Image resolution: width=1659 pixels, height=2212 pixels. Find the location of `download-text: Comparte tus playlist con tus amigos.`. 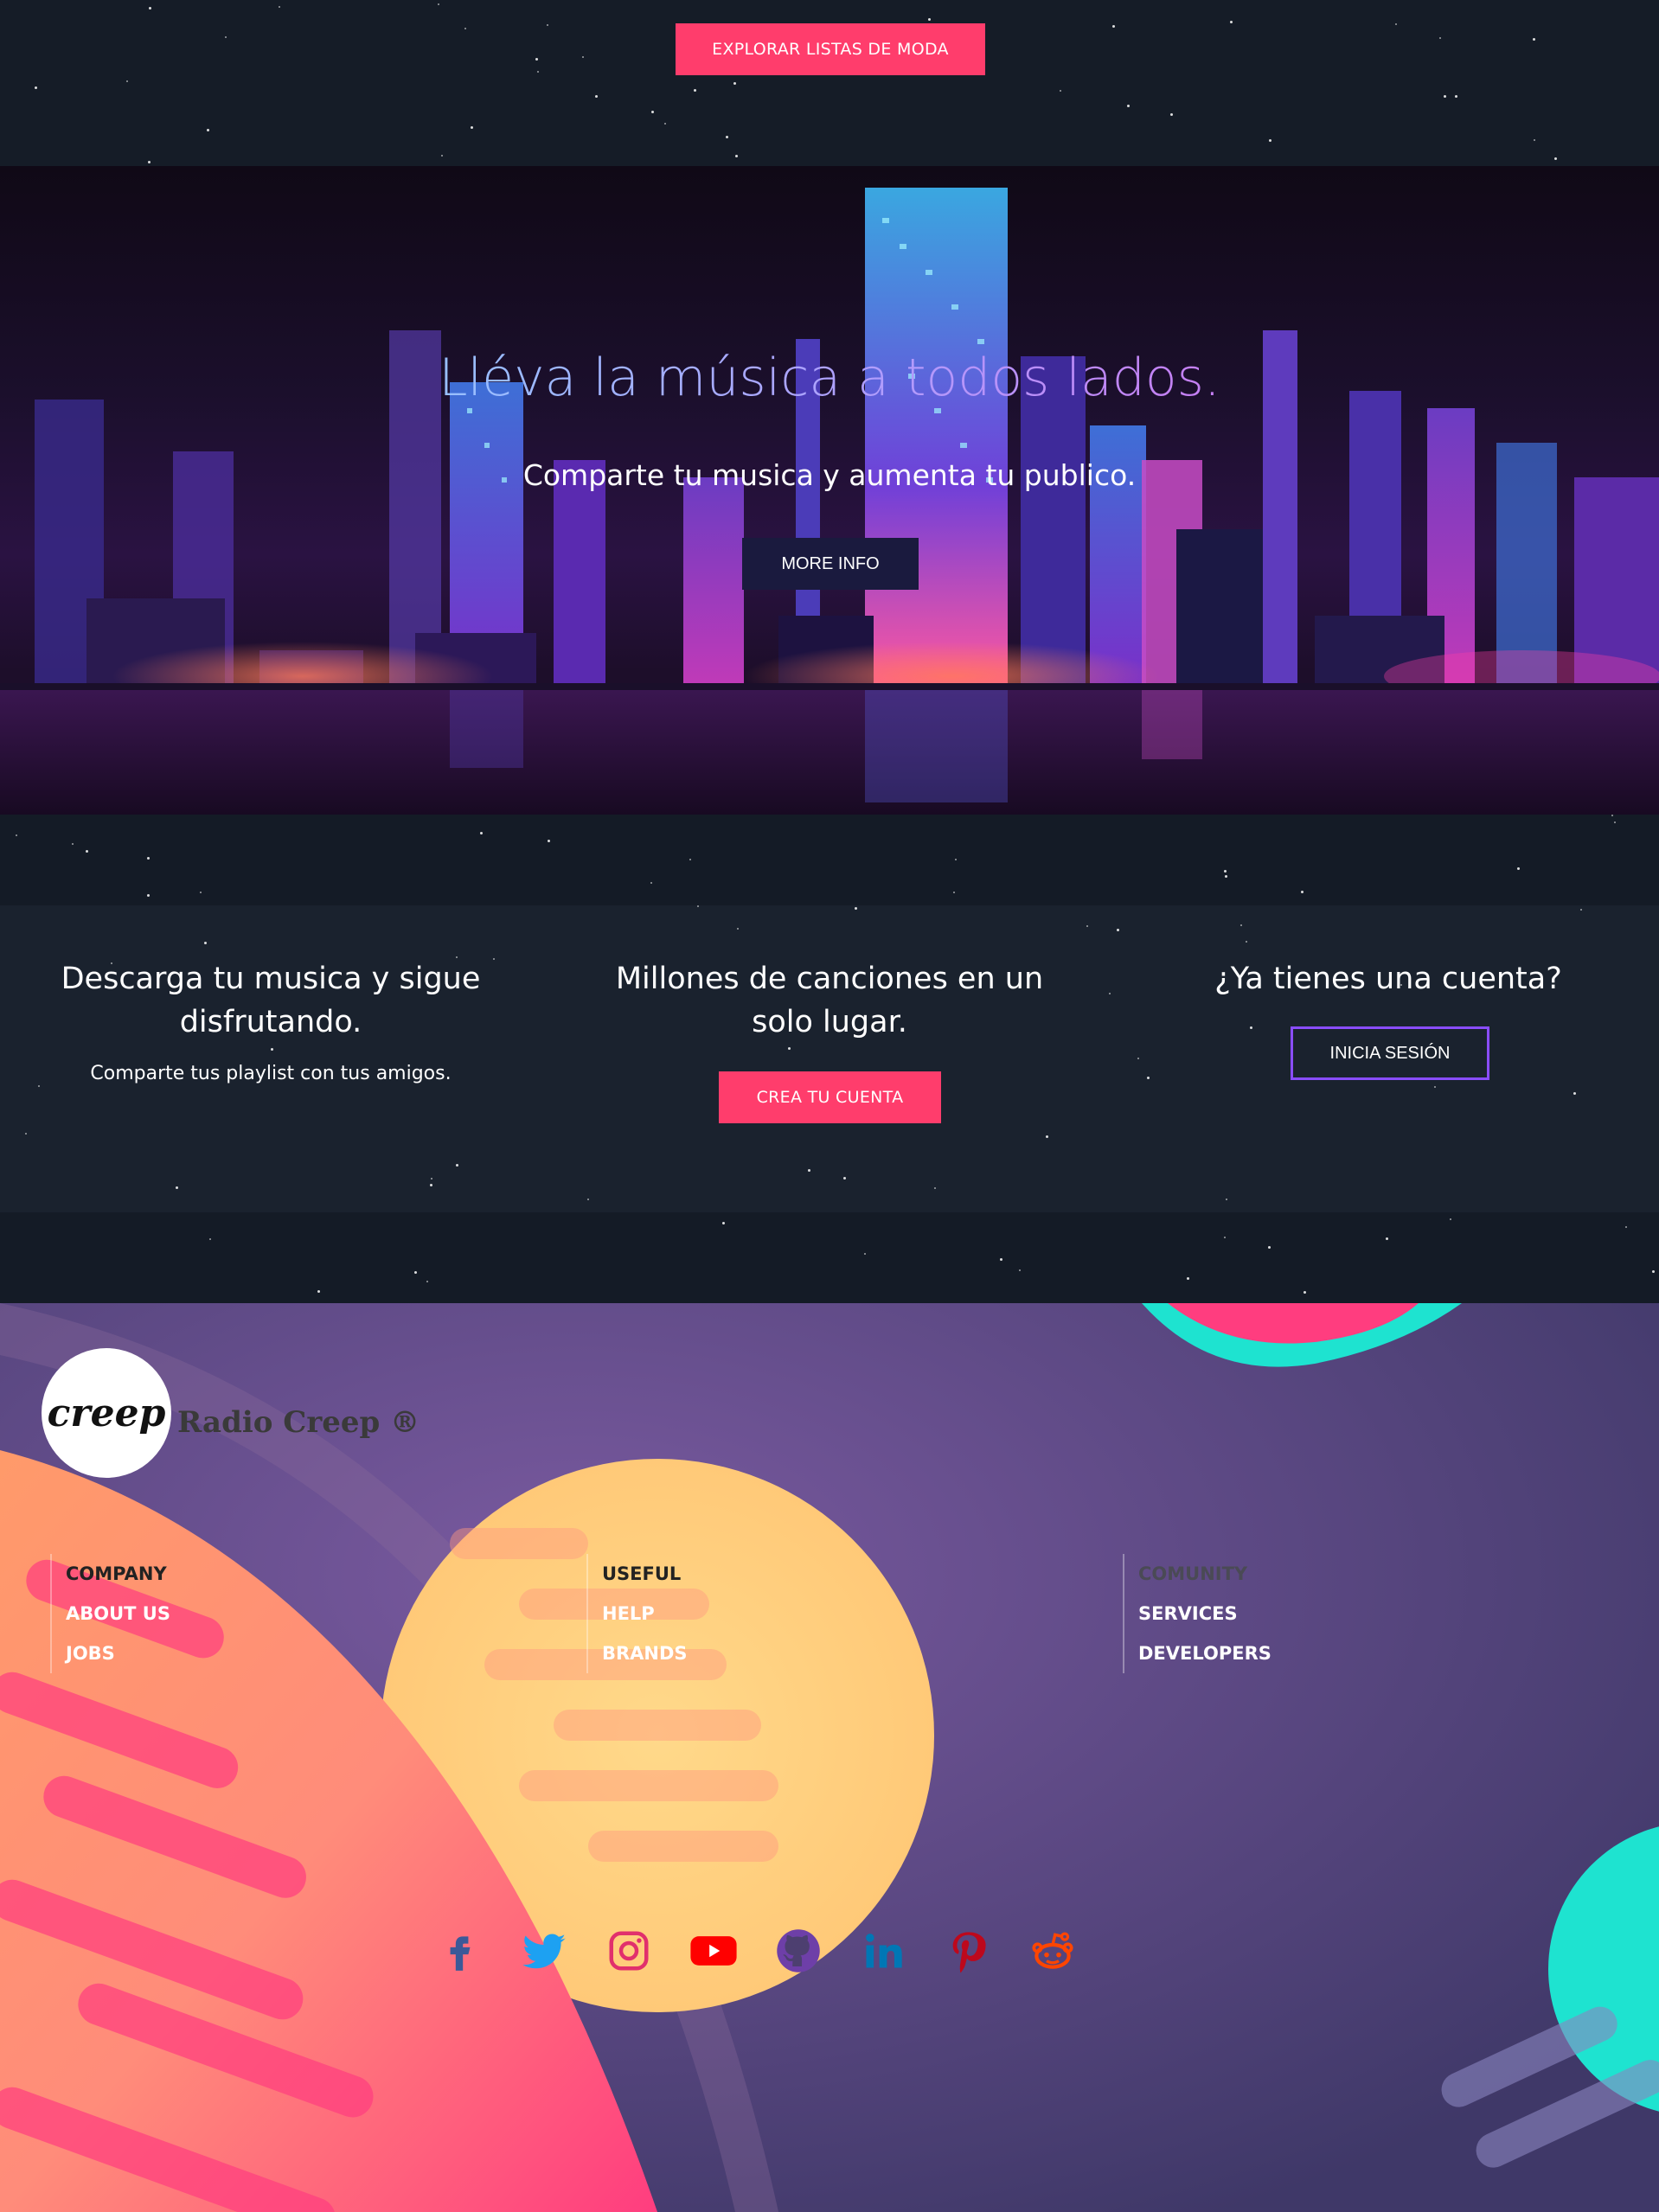

download-text: Comparte tus playlist con tus amigos. is located at coordinates (271, 1073).